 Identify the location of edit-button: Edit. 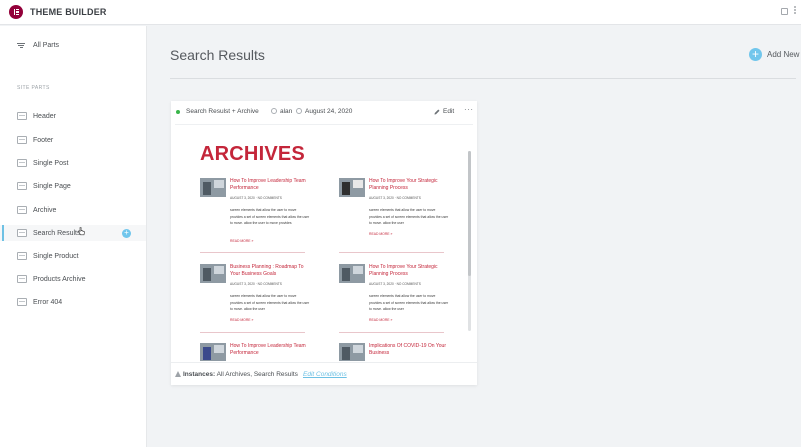
(444, 111).